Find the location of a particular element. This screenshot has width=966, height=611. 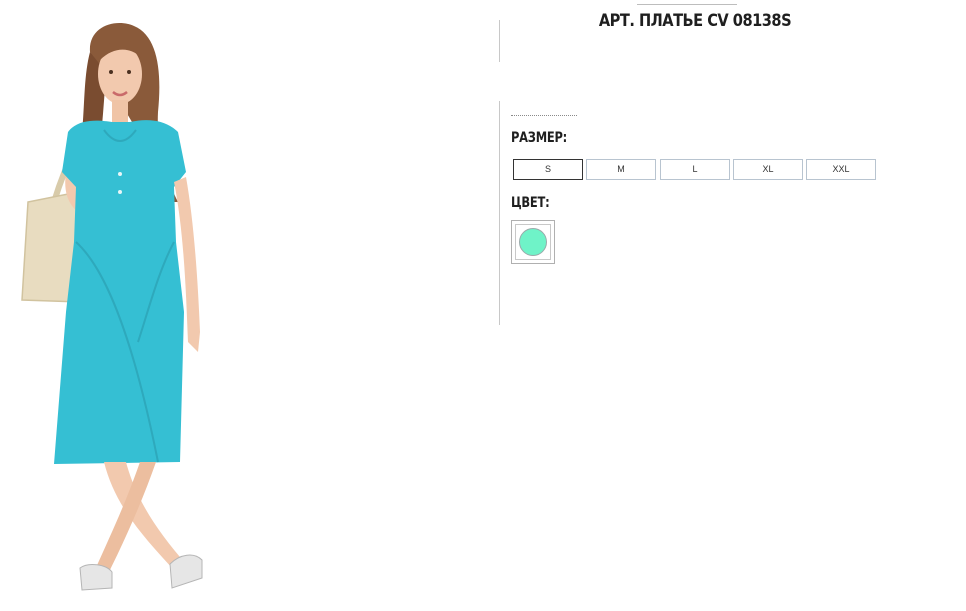

color-swatch-frame is located at coordinates (533, 242).